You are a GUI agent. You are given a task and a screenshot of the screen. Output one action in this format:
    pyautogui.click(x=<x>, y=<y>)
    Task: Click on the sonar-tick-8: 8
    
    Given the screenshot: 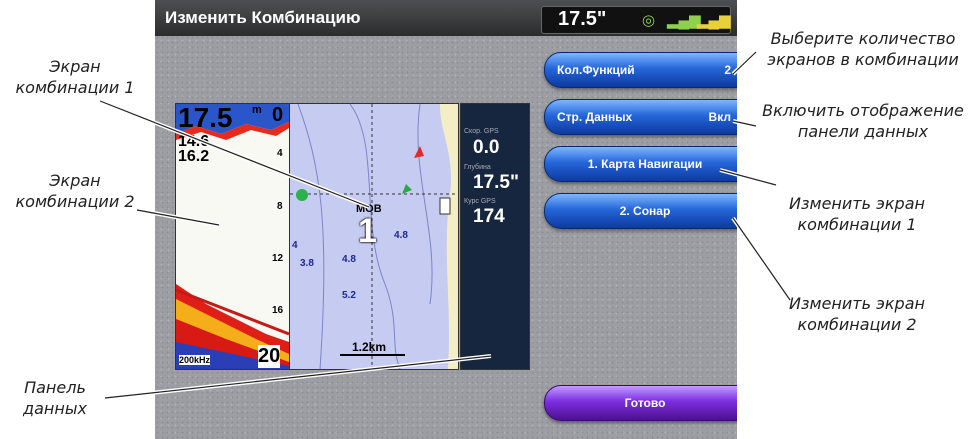 What is the action you would take?
    pyautogui.click(x=280, y=206)
    